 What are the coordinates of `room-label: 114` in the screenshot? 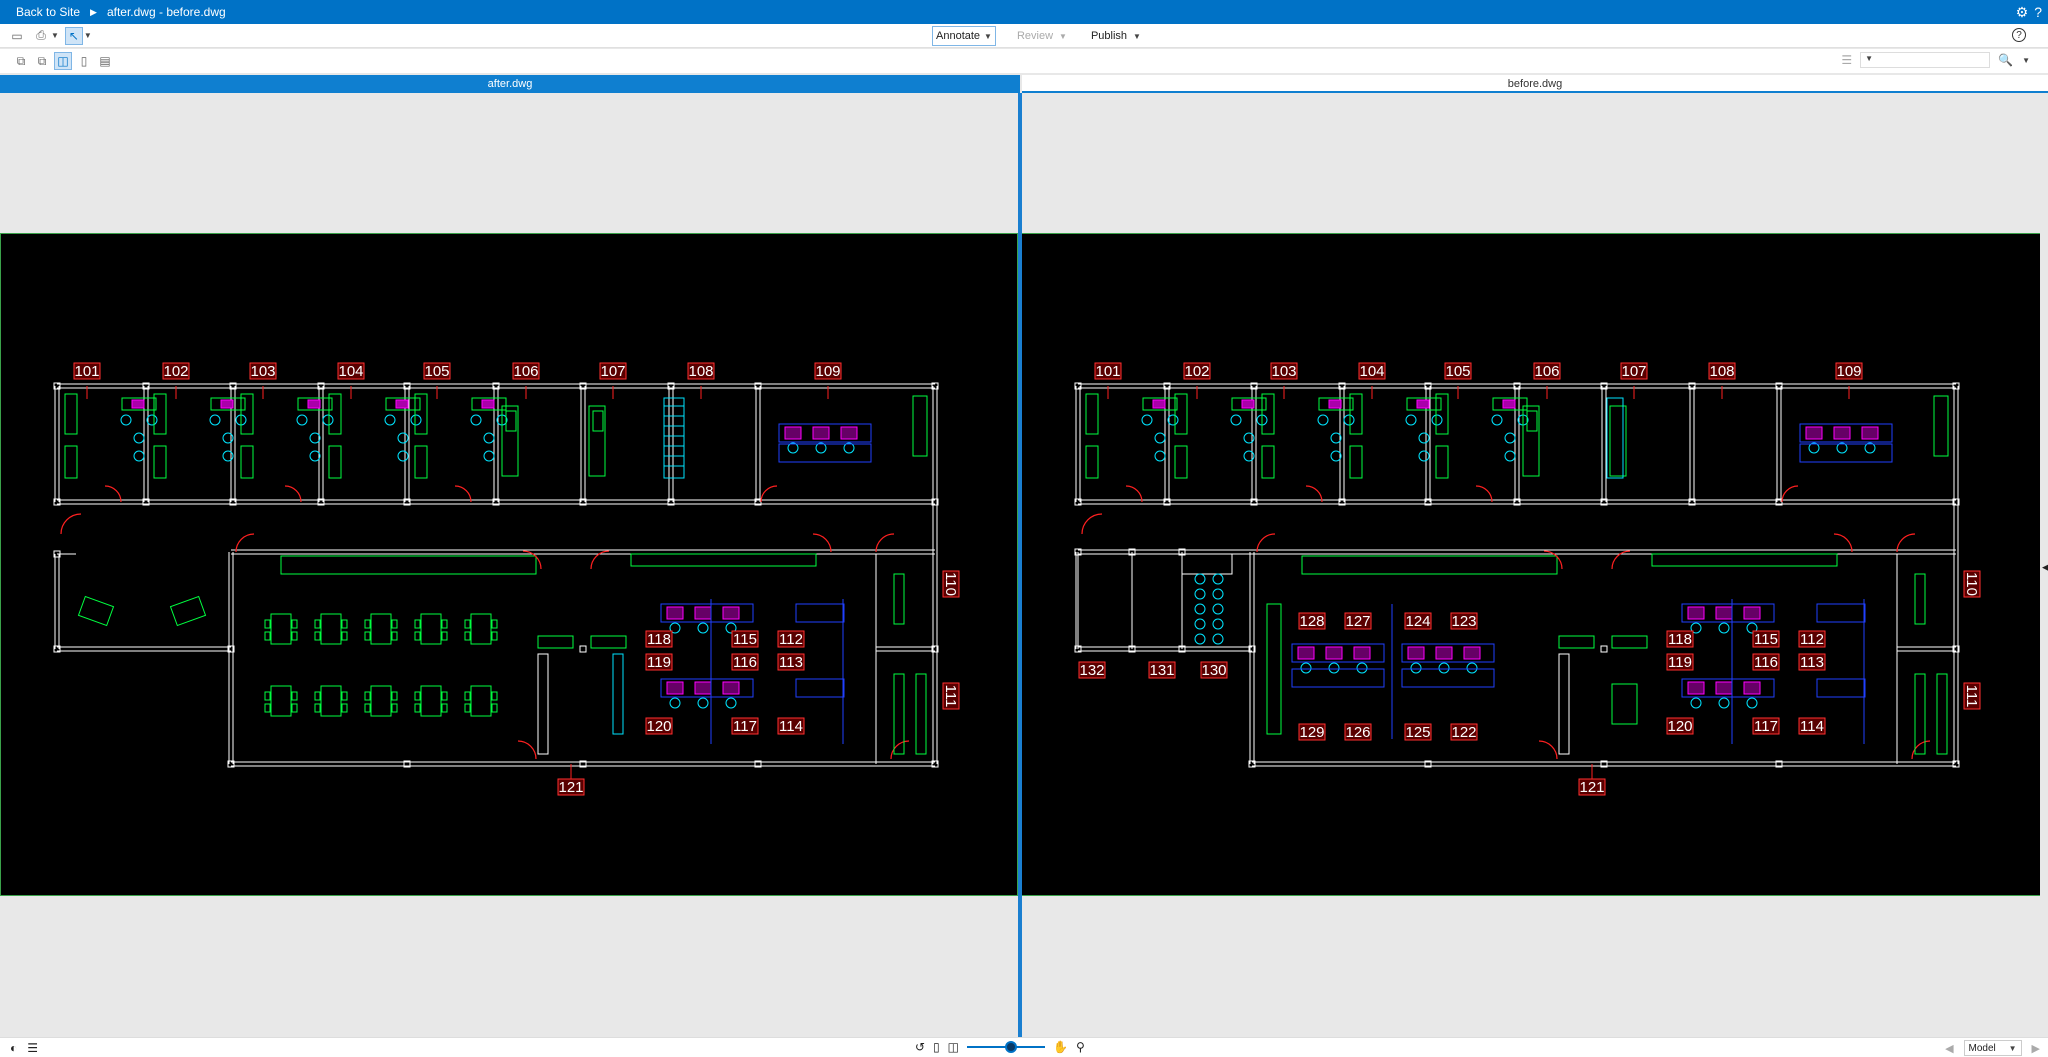 It's located at (1812, 726).